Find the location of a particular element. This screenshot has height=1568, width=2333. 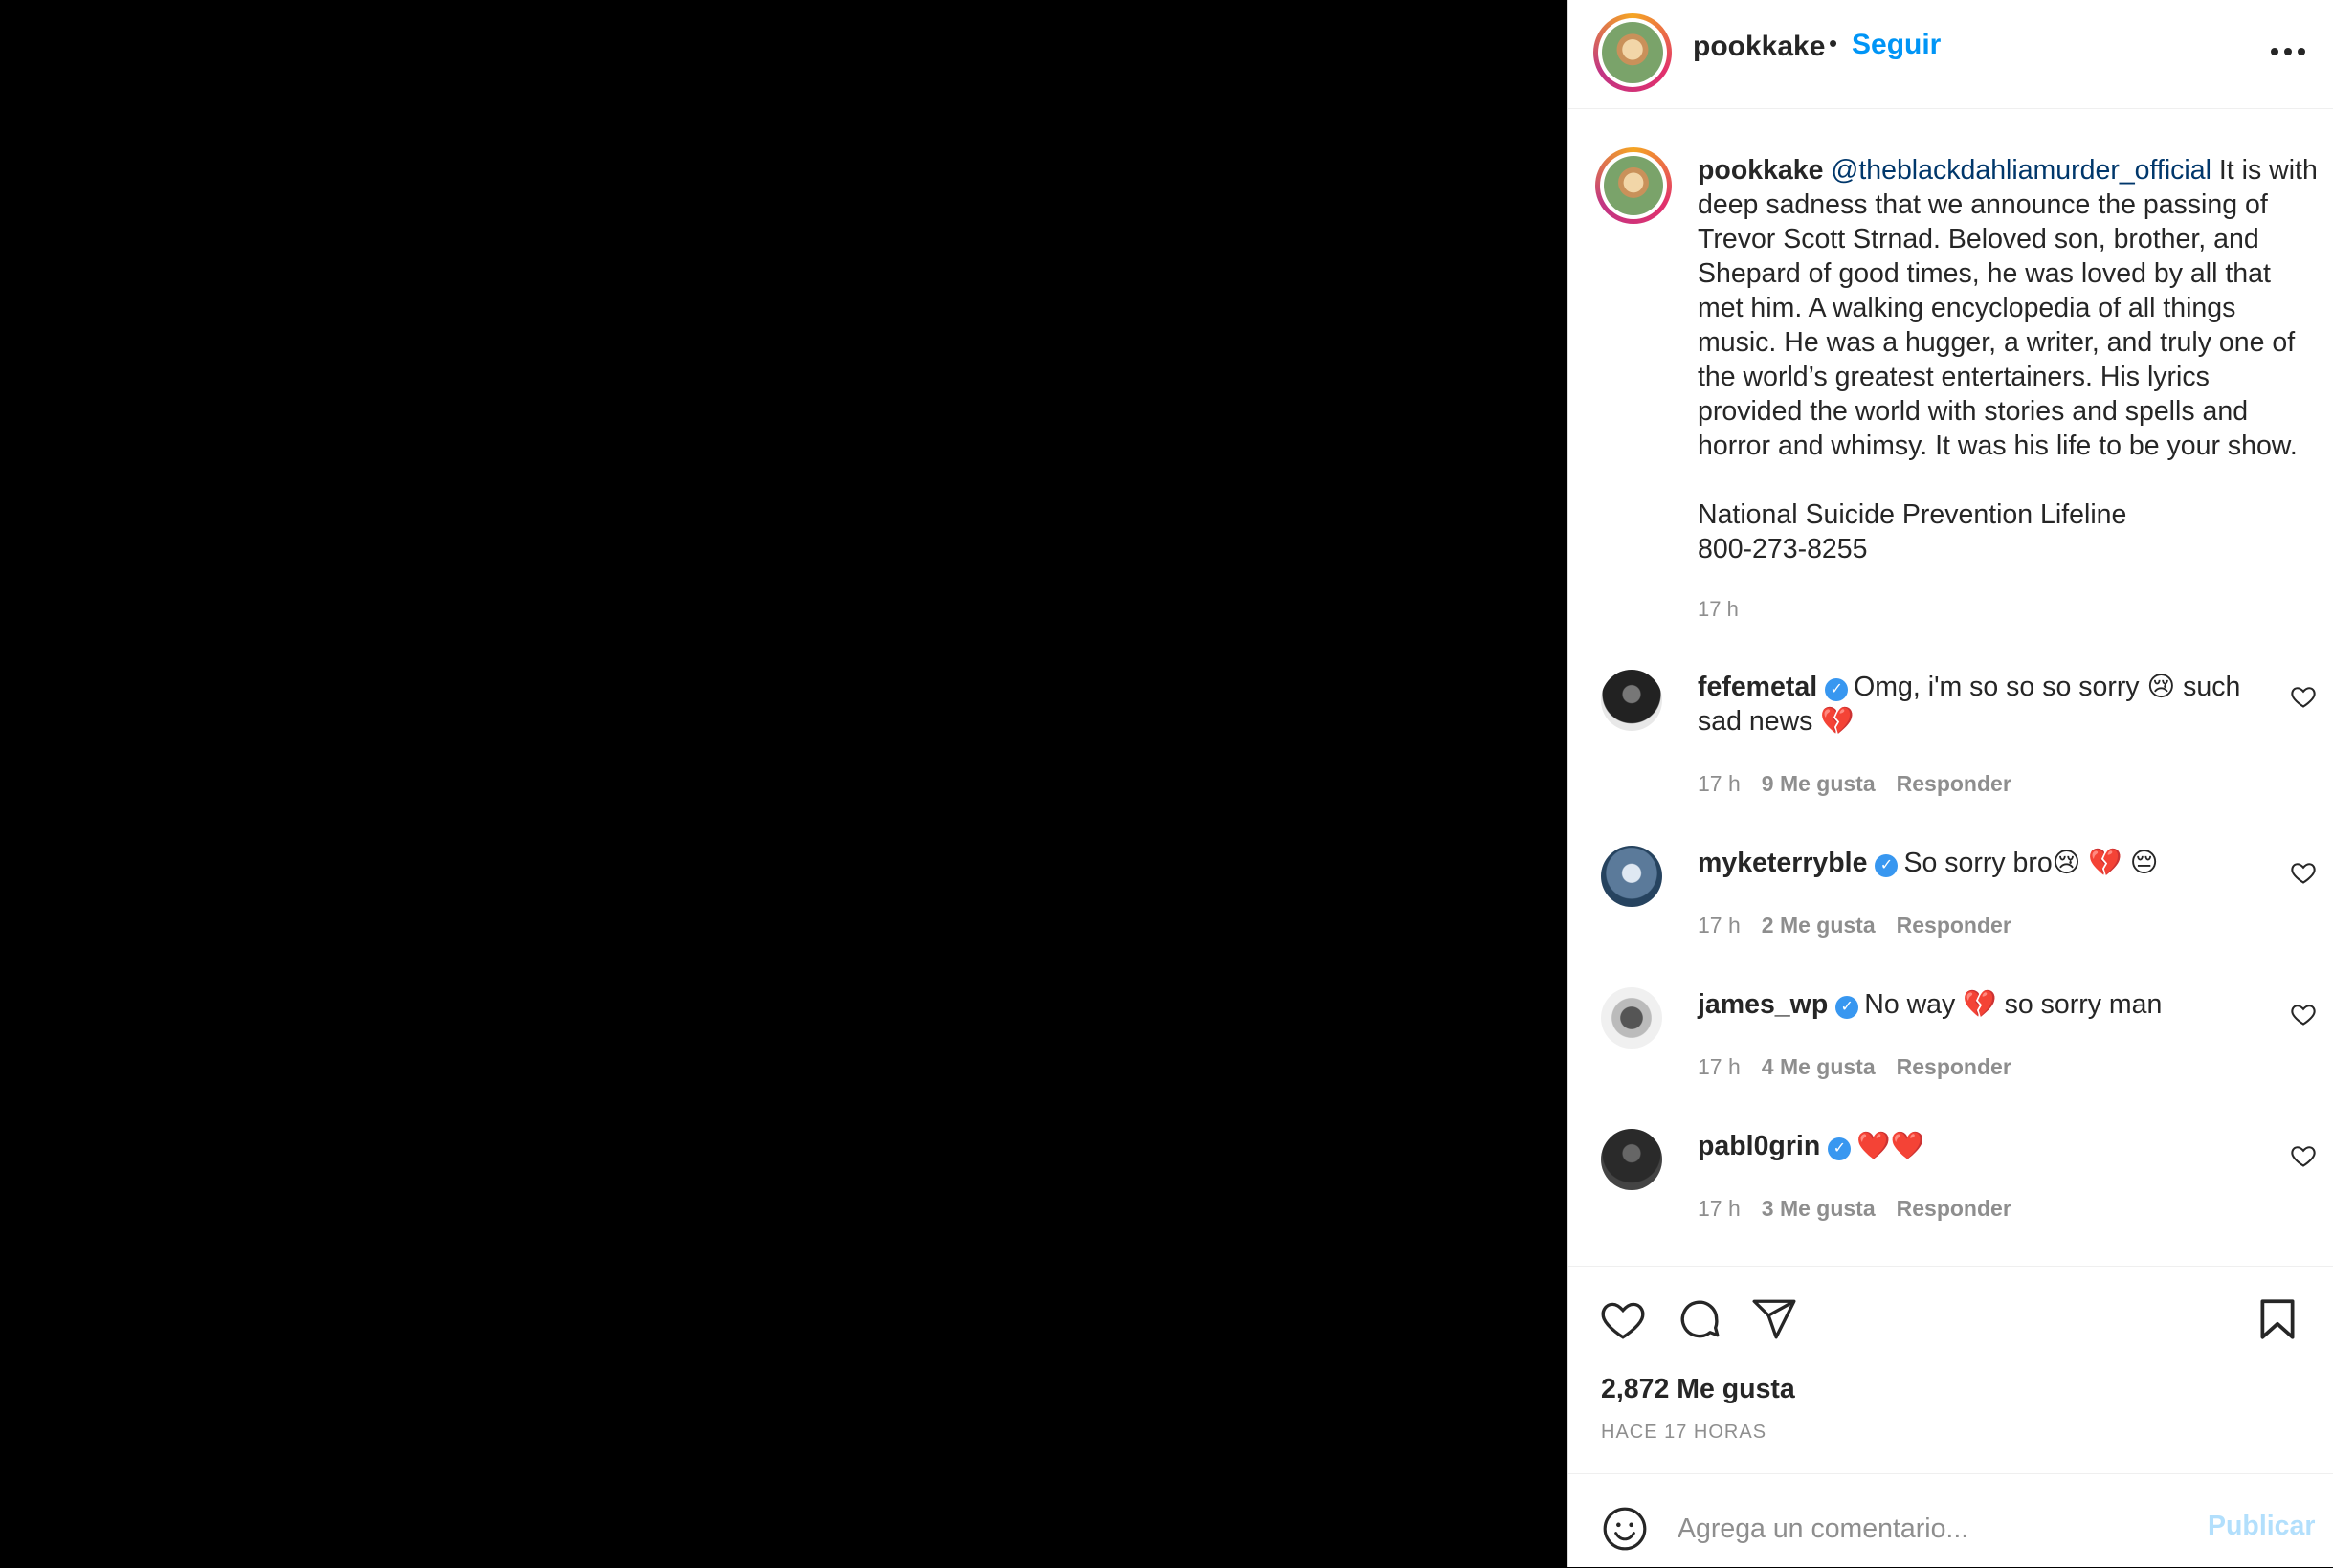

post-age: HACE 17 HORAS is located at coordinates (1683, 1433).